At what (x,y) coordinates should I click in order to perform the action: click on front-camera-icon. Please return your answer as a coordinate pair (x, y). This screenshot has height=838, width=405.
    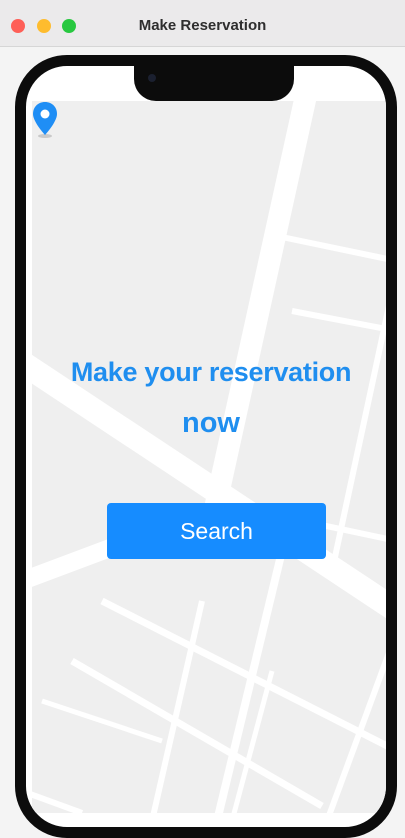
    Looking at the image, I should click on (152, 78).